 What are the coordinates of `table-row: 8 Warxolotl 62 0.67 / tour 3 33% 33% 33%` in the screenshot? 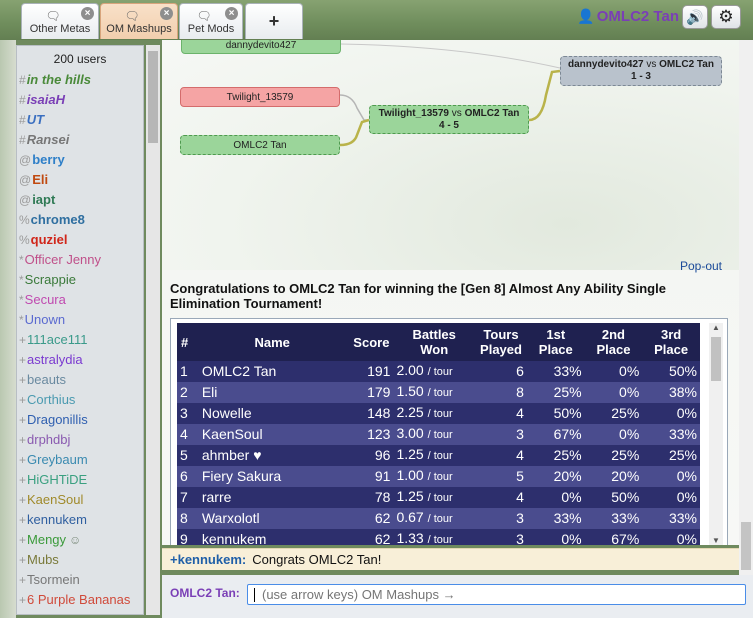 It's located at (438, 518).